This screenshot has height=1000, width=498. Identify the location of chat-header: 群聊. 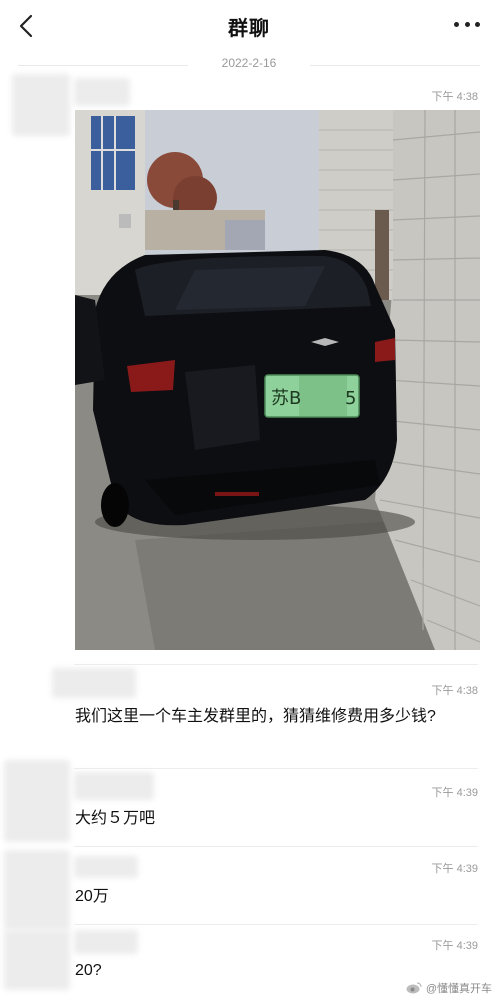
(249, 26).